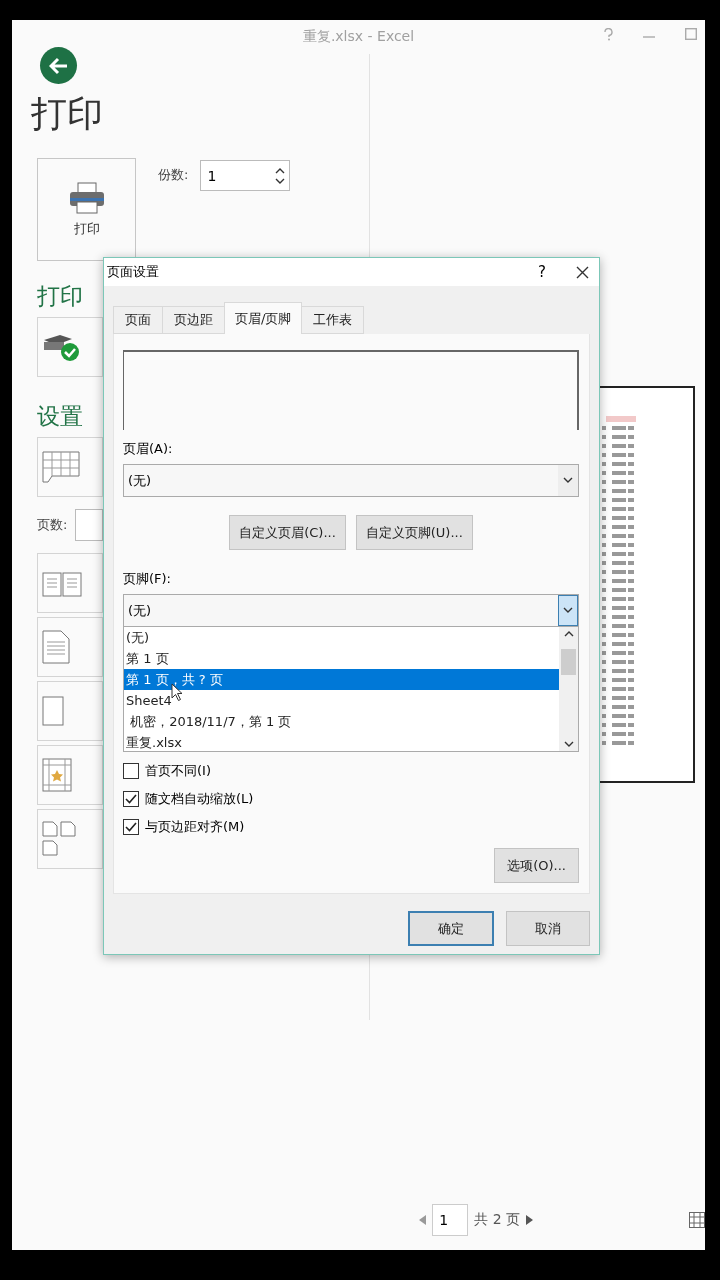 Image resolution: width=720 pixels, height=1280 pixels. I want to click on blank-page-icon, so click(53, 711).